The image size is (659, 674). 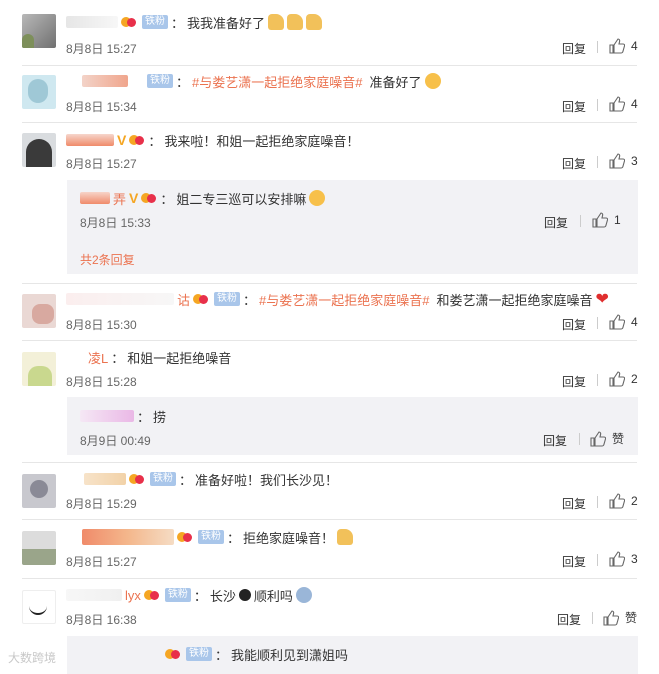 I want to click on circled-text-icon, so click(x=244, y=595).